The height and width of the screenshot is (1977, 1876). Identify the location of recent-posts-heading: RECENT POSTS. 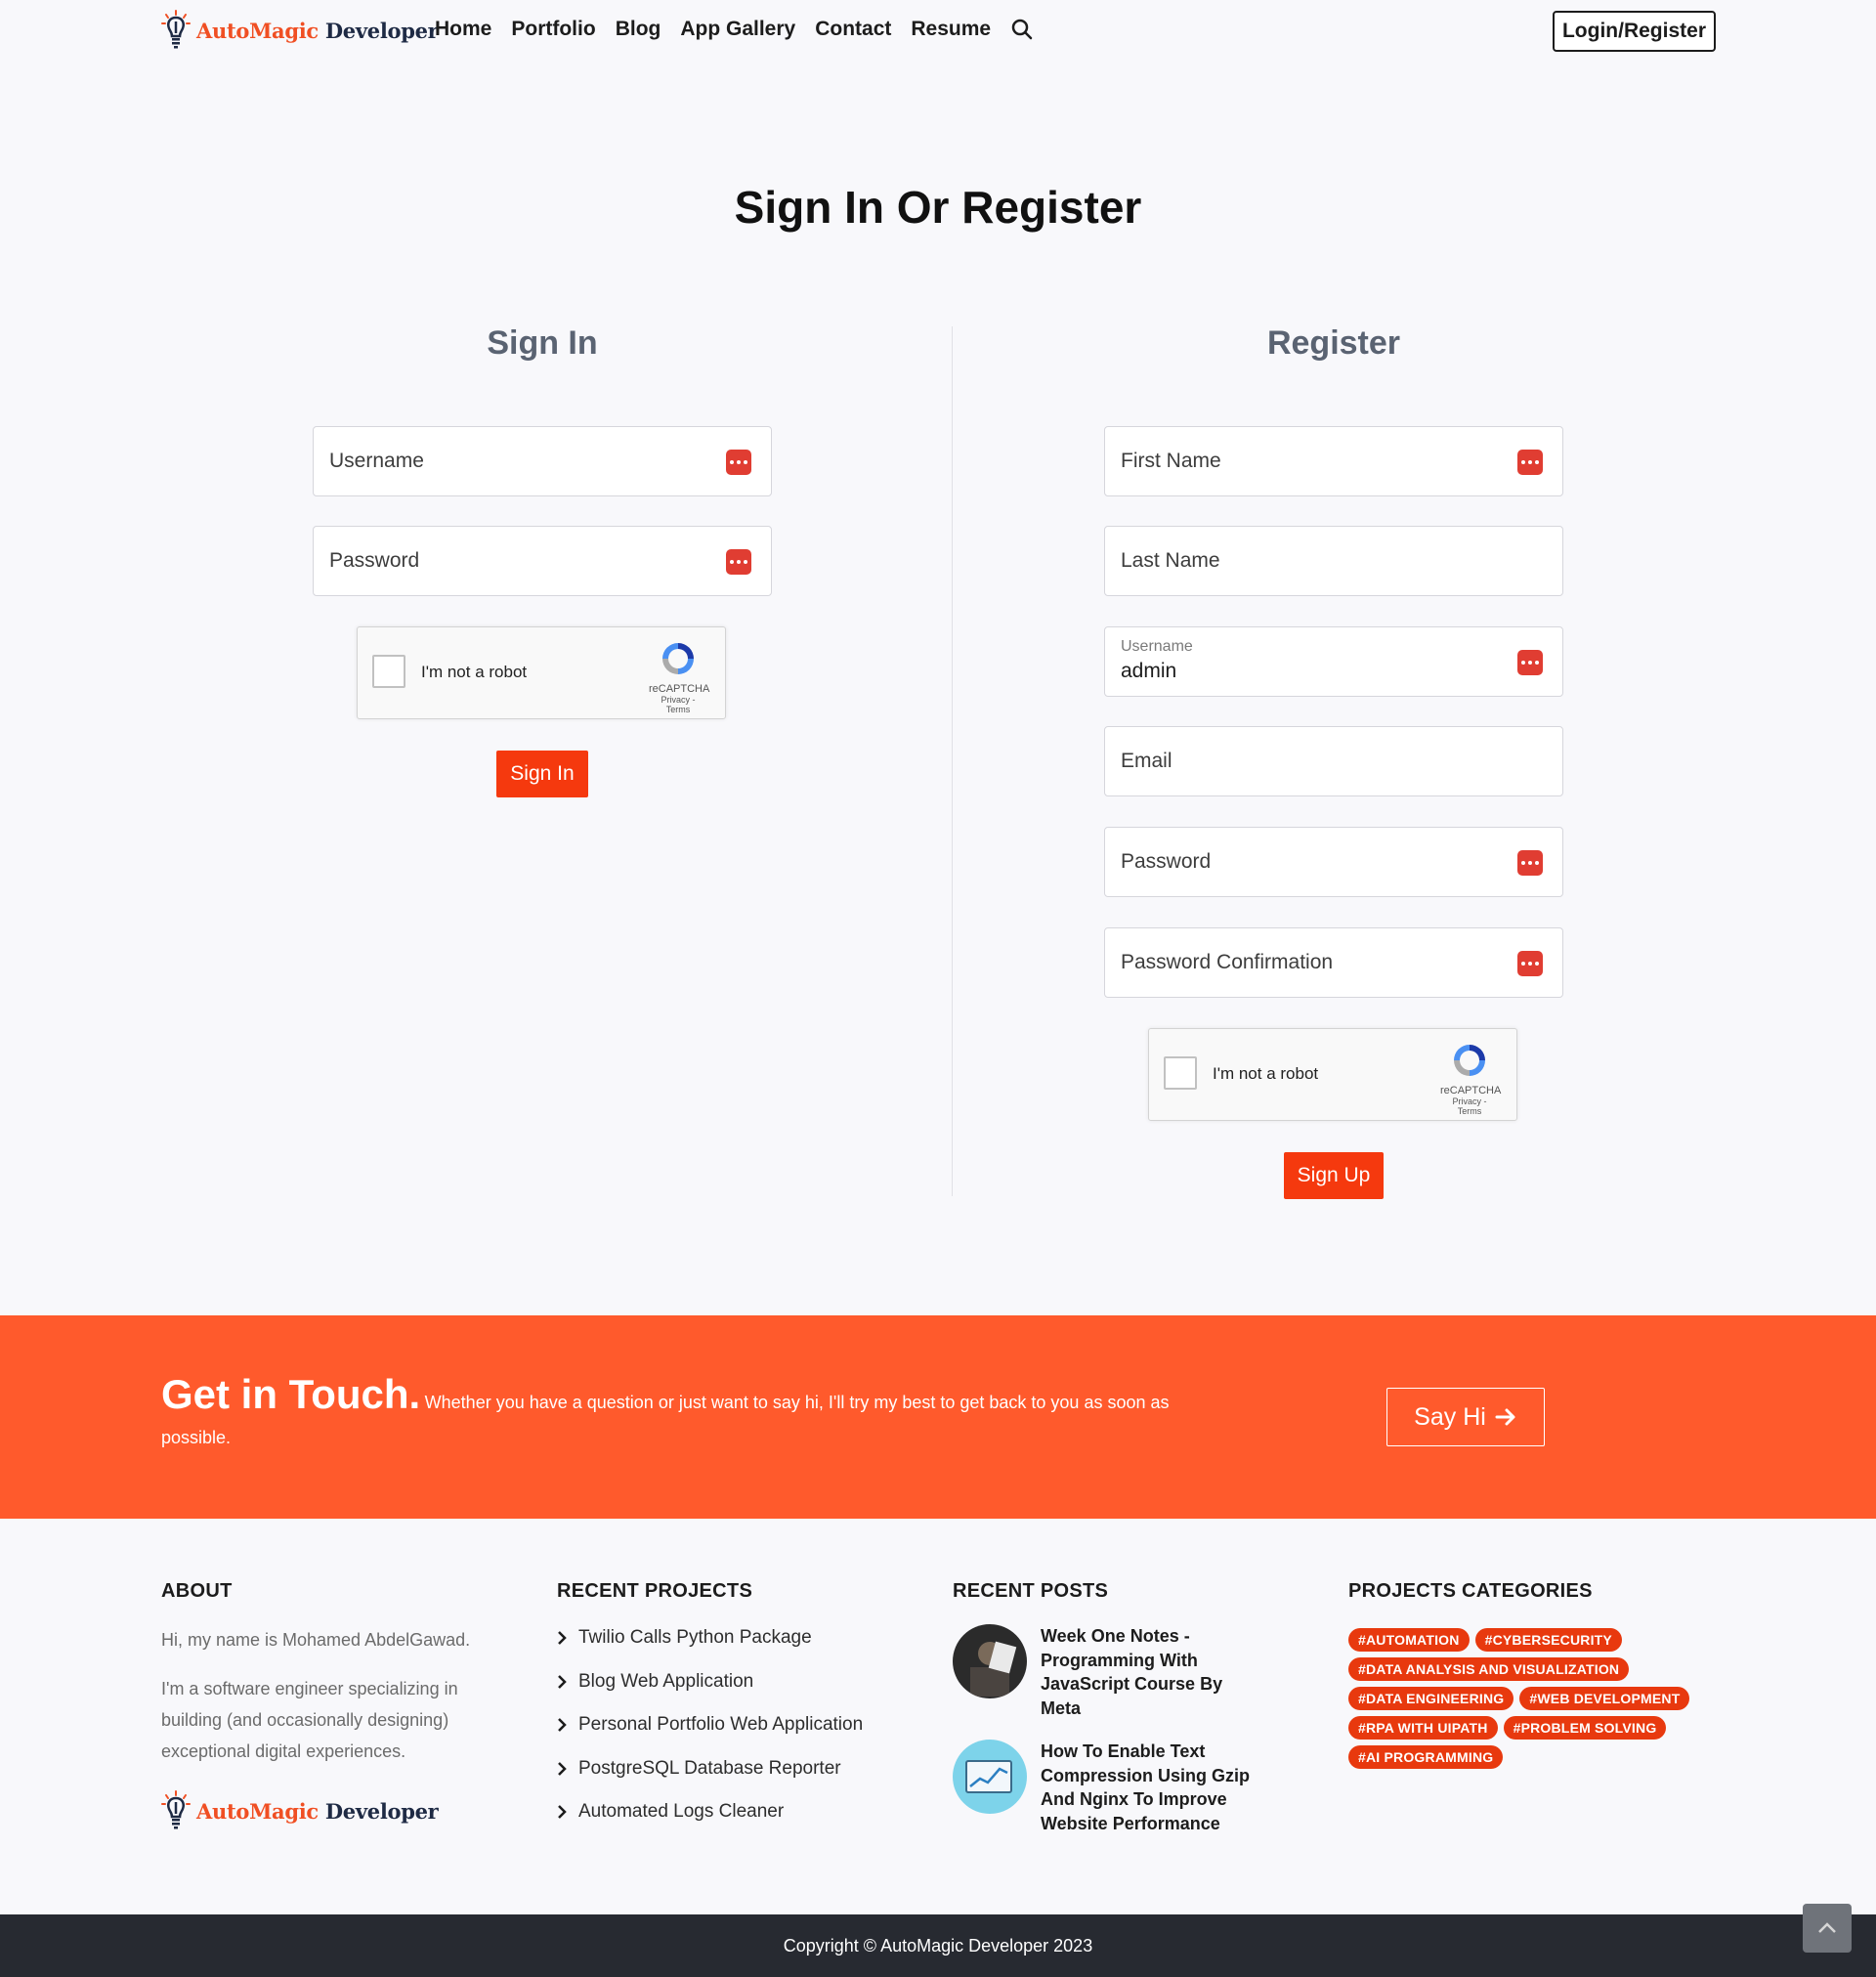
(1031, 1591).